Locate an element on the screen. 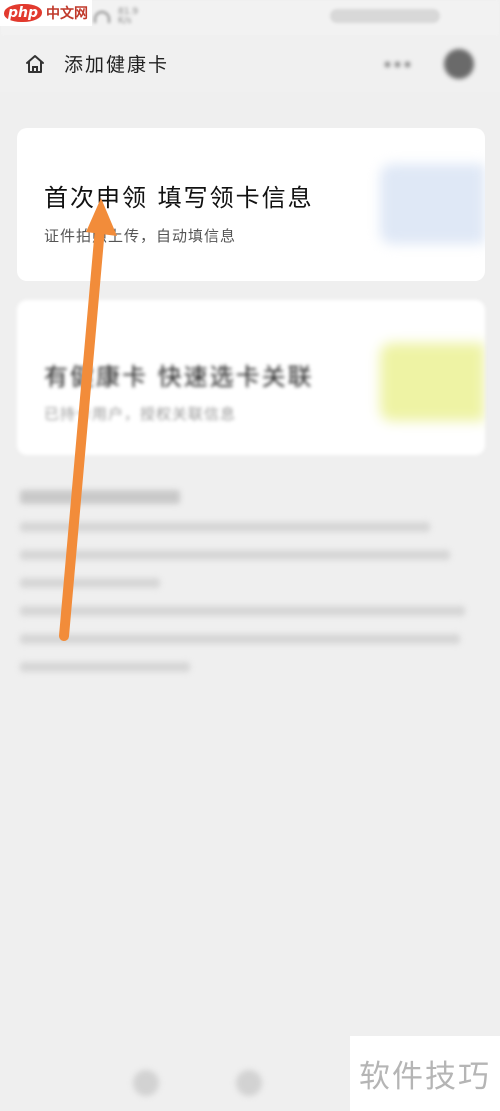 Image resolution: width=500 pixels, height=1111 pixels. home-icon is located at coordinates (35, 64).